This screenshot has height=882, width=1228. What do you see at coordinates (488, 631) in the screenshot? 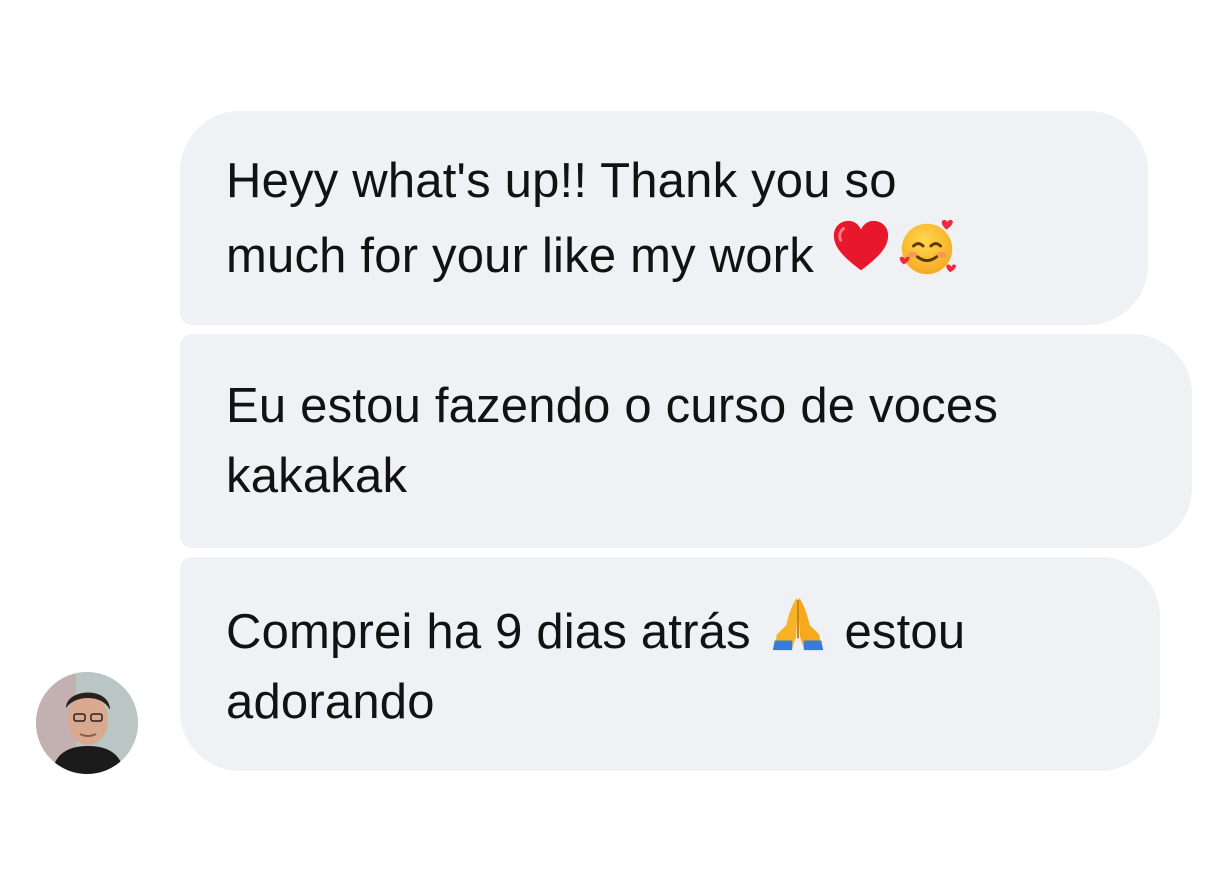
I see `message-3-line-1-start: Comprei ha 9 dias atrás` at bounding box center [488, 631].